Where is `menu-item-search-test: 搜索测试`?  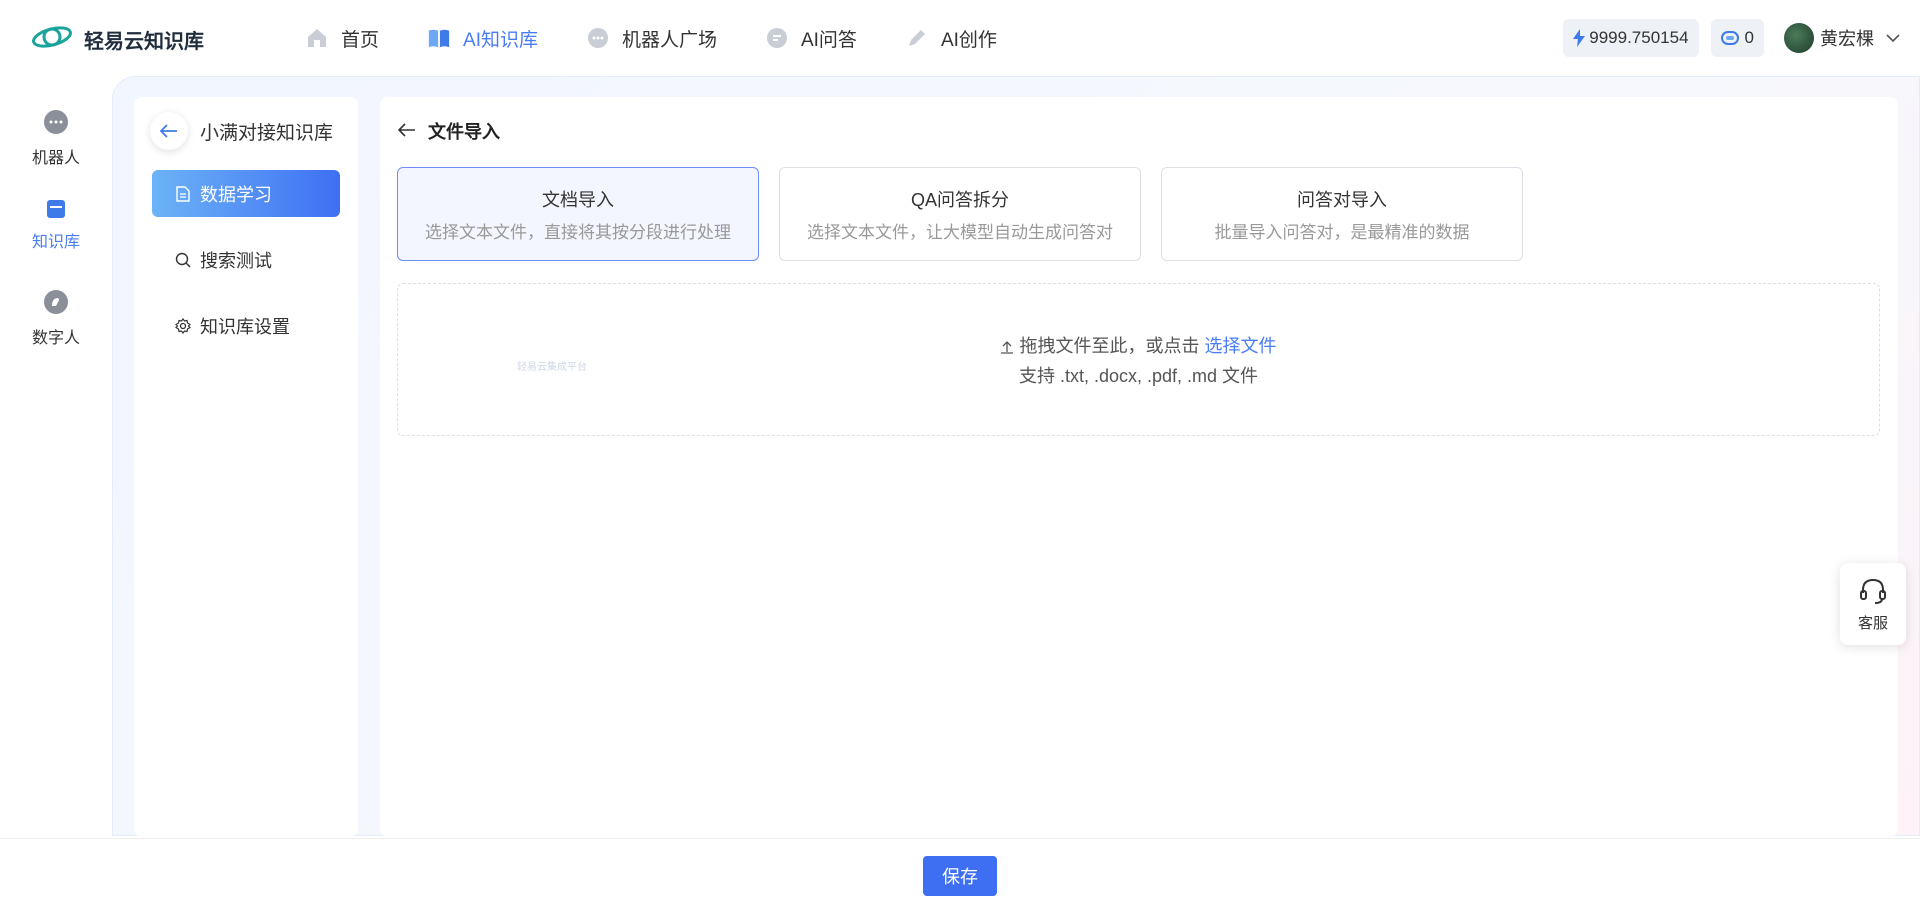
menu-item-search-test: 搜索测试 is located at coordinates (246, 259).